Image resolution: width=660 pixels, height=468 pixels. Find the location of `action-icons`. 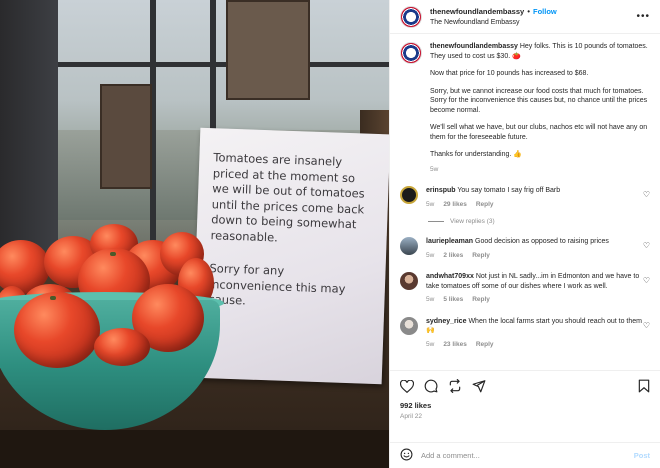

action-icons is located at coordinates (524, 387).